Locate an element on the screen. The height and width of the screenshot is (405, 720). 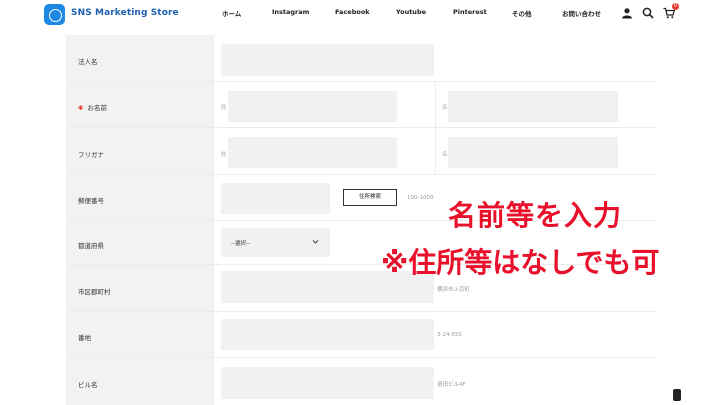
form-row-corporate-name: 法人名 is located at coordinates (361, 58).